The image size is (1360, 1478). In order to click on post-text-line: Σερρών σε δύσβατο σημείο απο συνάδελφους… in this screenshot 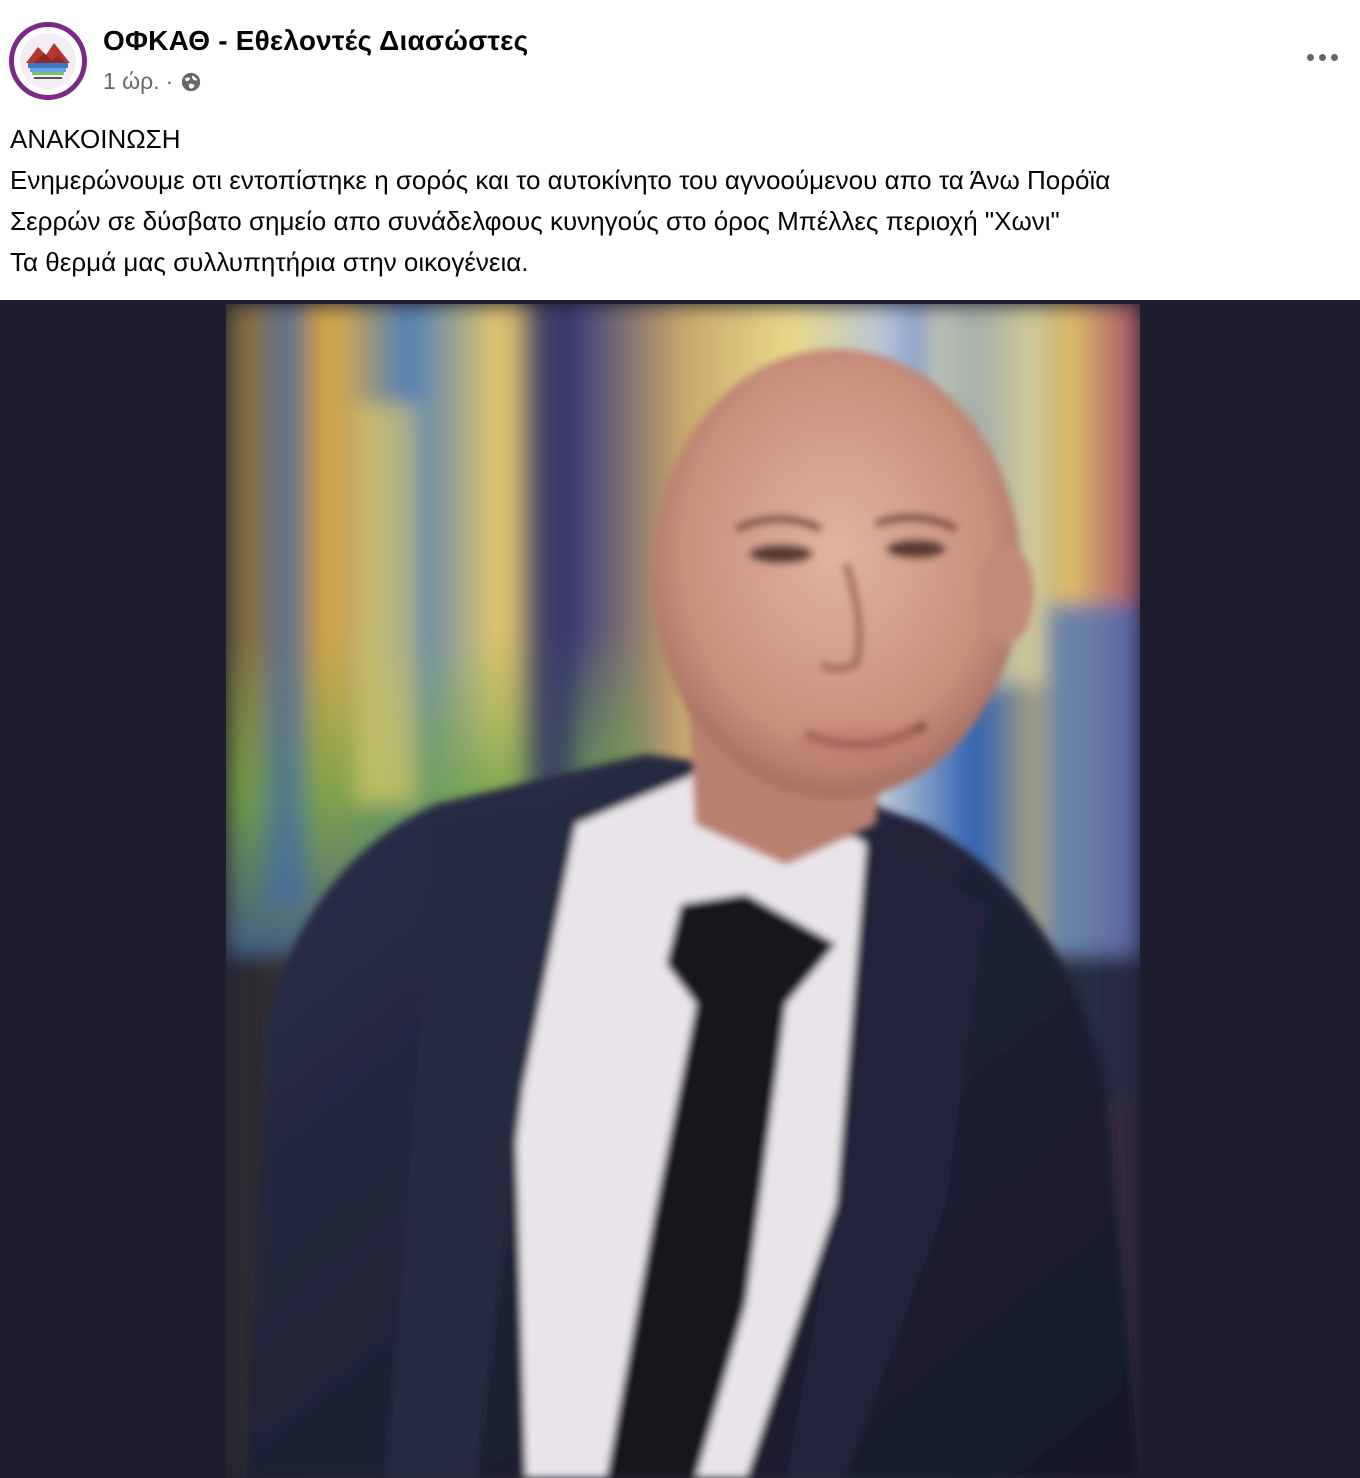, I will do `click(535, 221)`.